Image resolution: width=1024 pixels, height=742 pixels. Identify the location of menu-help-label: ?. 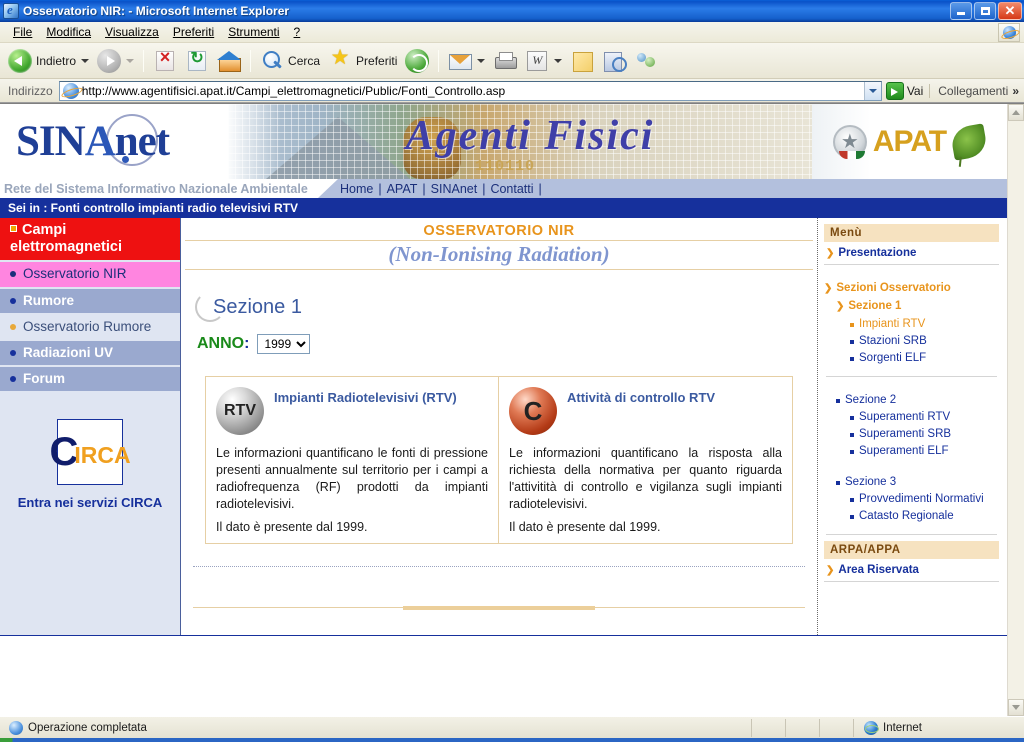
(297, 32).